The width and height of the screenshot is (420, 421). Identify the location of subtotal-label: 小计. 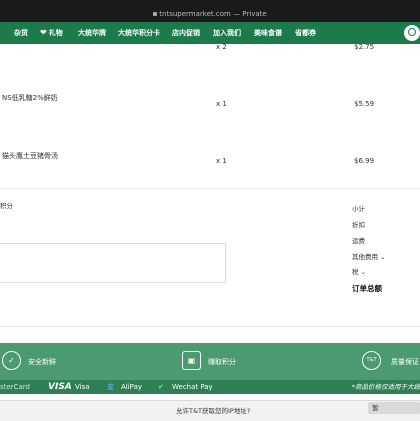
(358, 209).